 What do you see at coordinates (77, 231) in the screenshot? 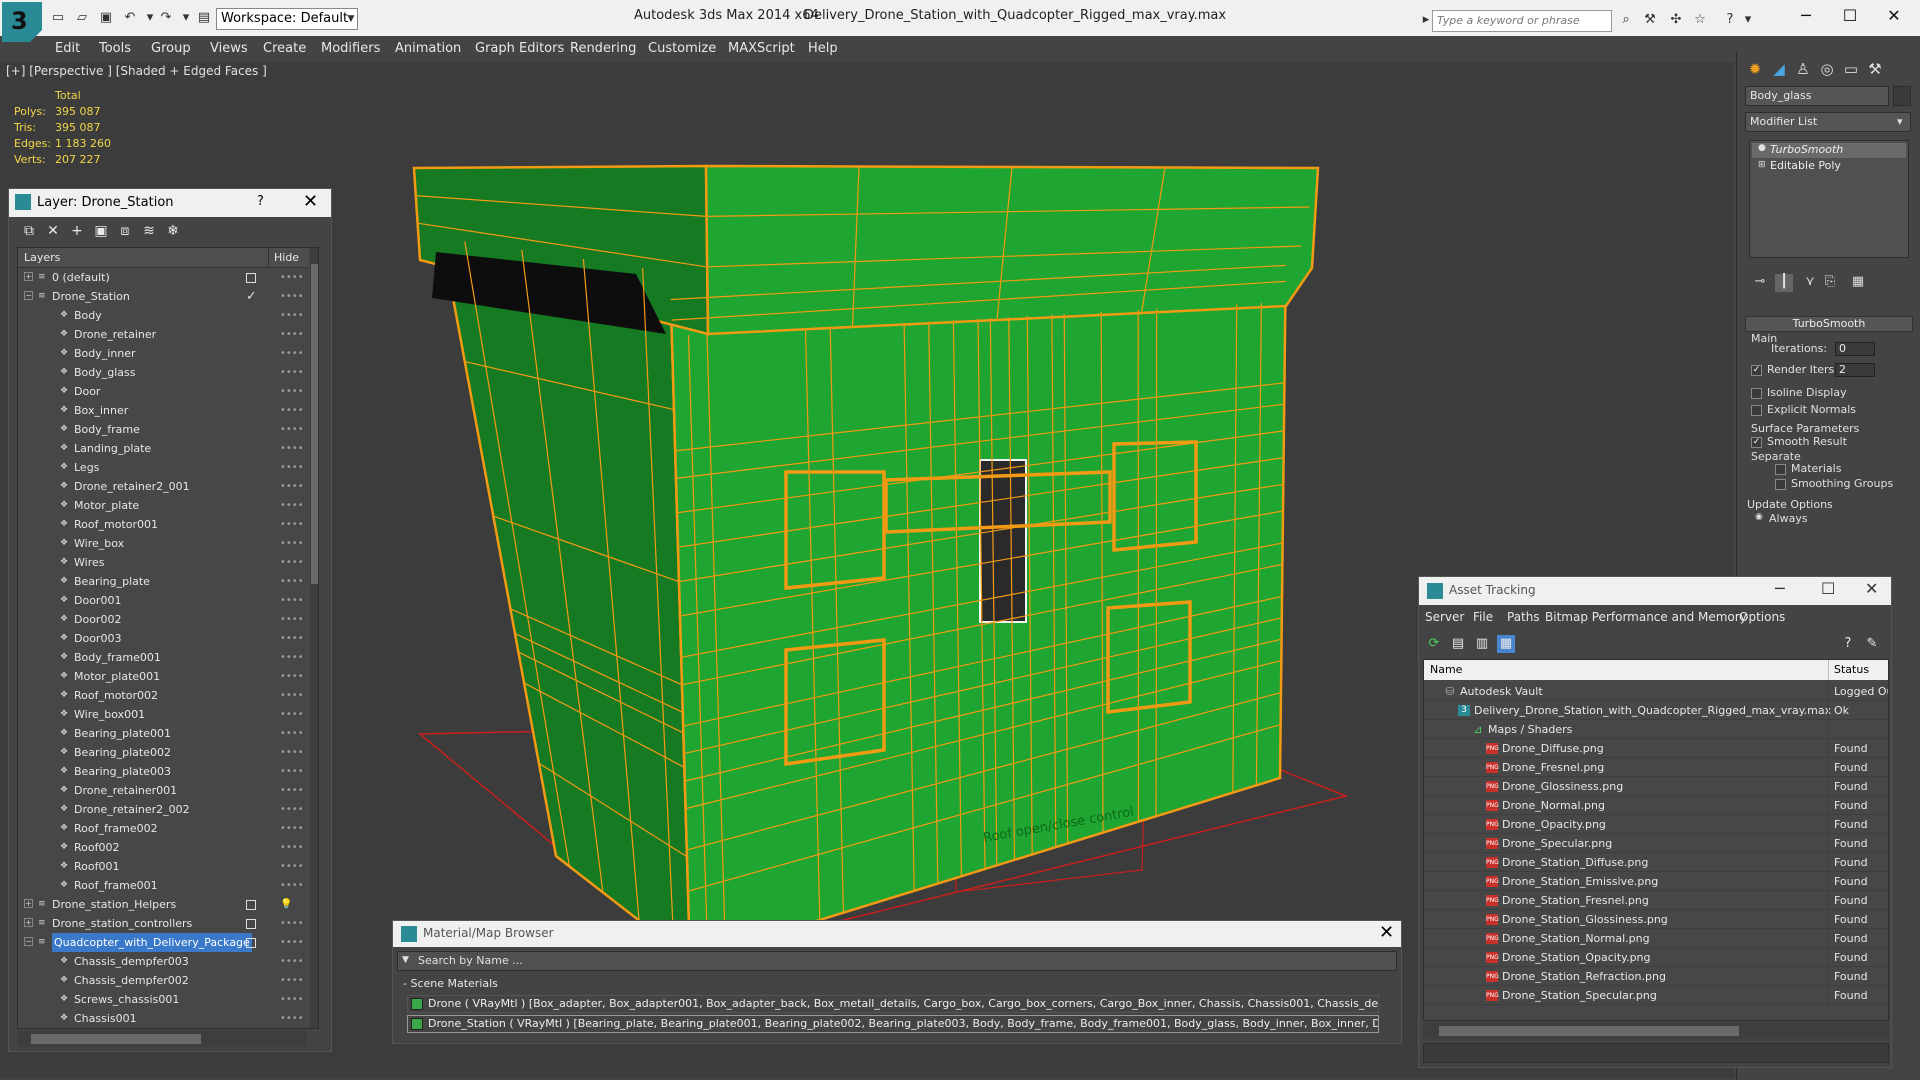
I see `add-layer-icon: +` at bounding box center [77, 231].